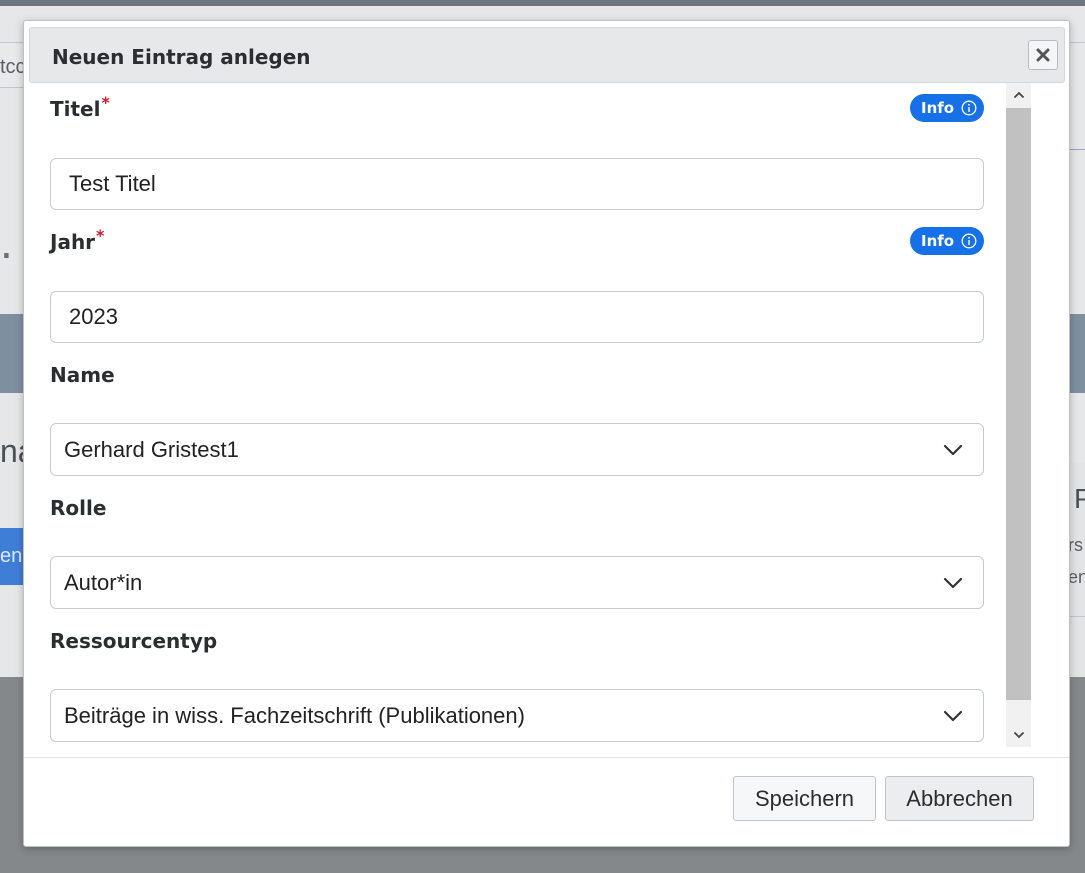 This screenshot has width=1085, height=873. I want to click on save-button: Speichern, so click(804, 798).